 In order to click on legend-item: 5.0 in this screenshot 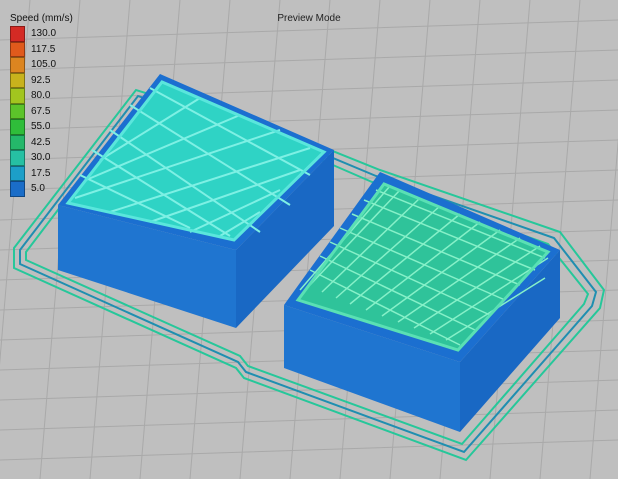, I will do `click(41, 189)`.